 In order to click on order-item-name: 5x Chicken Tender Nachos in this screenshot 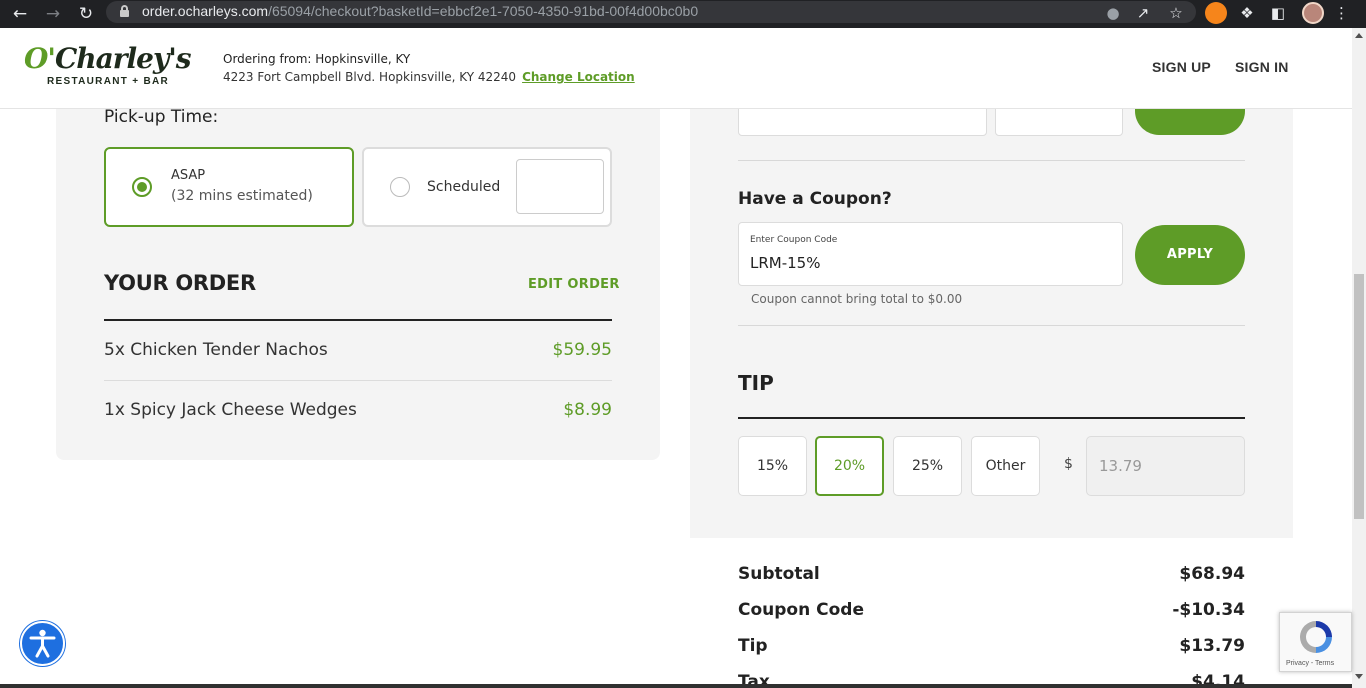, I will do `click(216, 350)`.